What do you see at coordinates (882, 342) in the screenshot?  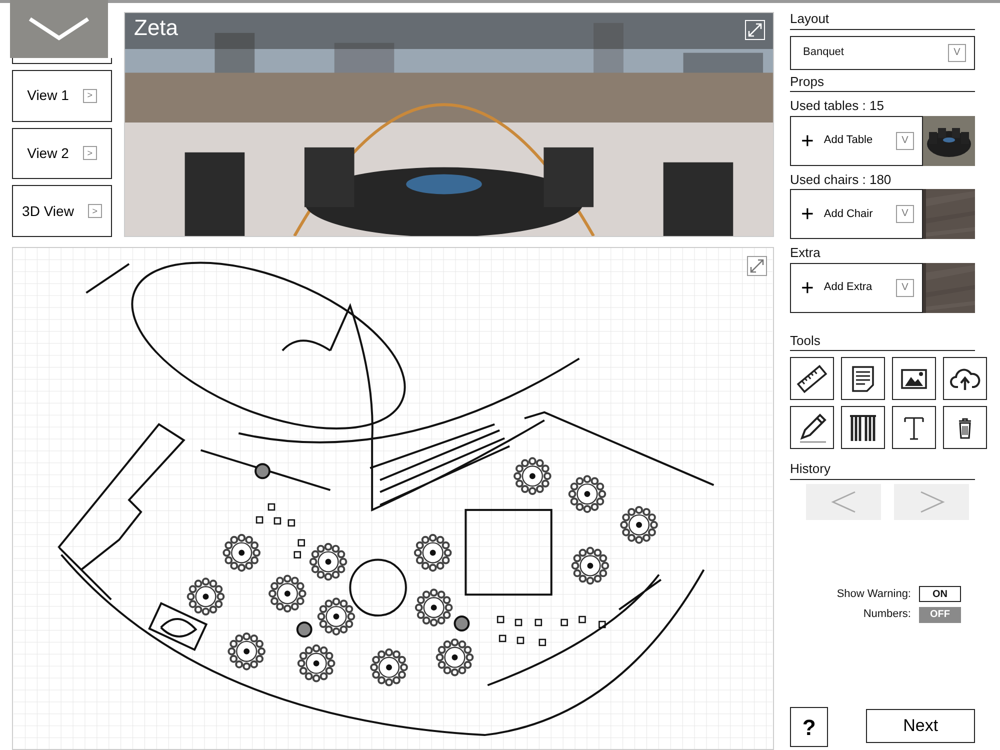 I see `section-heading: Tools` at bounding box center [882, 342].